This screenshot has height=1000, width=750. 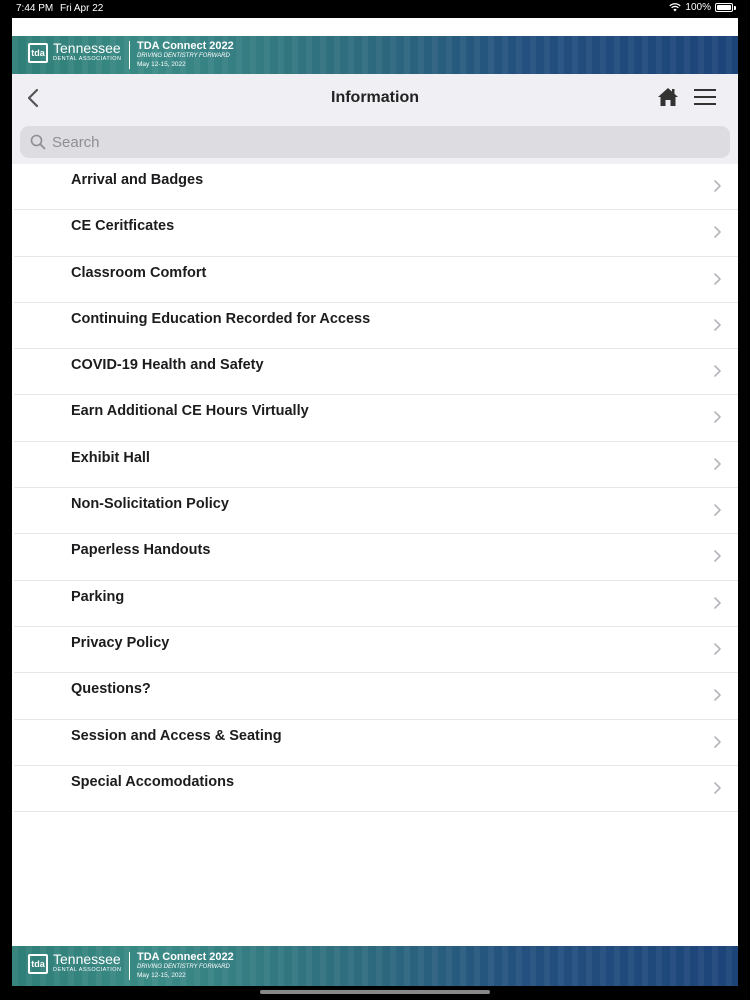 I want to click on list-item-label: Parking, so click(x=98, y=596).